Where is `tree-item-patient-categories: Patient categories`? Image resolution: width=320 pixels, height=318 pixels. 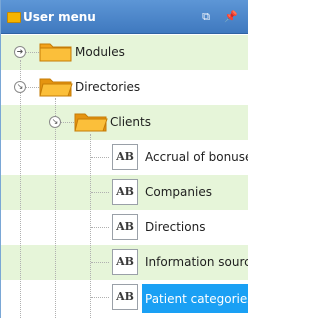
tree-item-patient-categories: Patient categories is located at coordinates (196, 299).